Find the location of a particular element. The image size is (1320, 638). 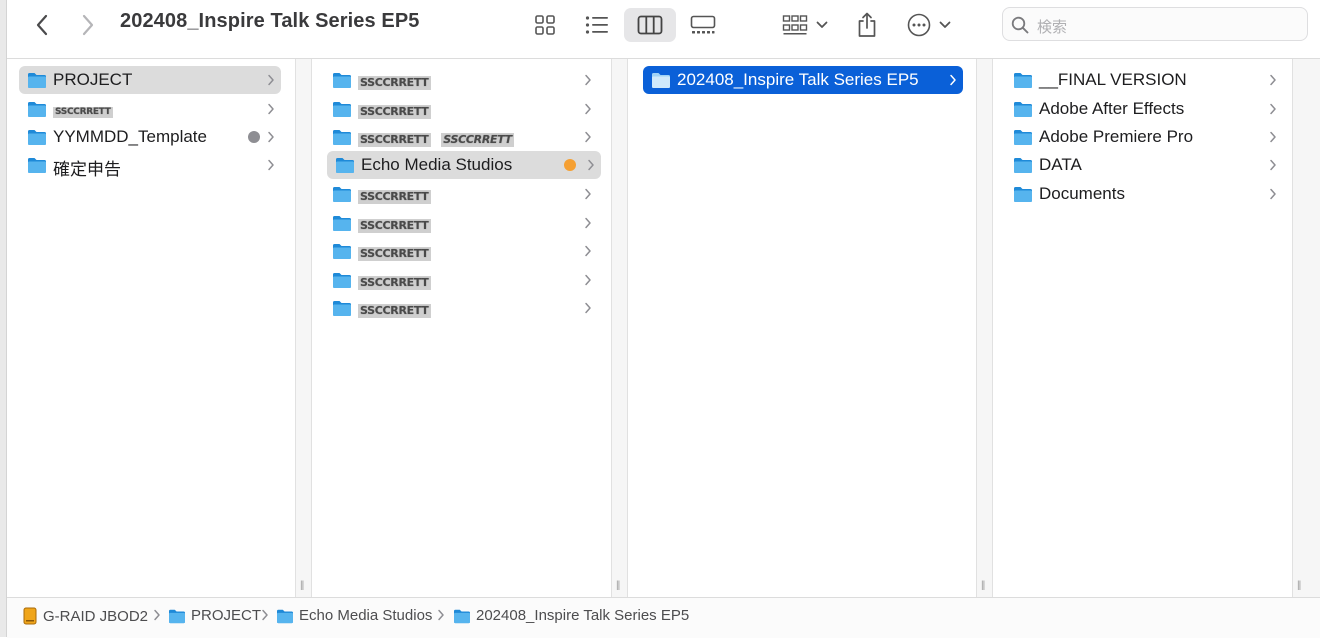

search-field: 検索 is located at coordinates (1155, 24).